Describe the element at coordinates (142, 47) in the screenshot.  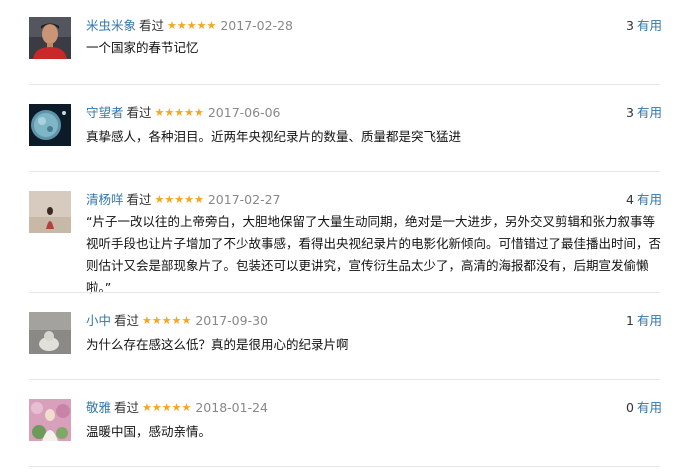
I see `review-content: 一个国家的春节记忆` at that location.